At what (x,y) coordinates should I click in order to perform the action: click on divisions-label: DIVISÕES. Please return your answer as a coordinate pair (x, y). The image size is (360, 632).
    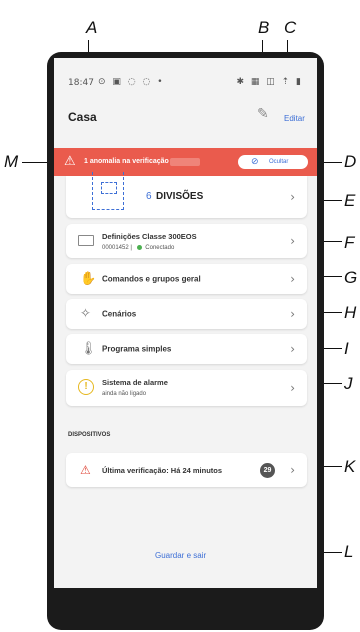
    Looking at the image, I should click on (180, 196).